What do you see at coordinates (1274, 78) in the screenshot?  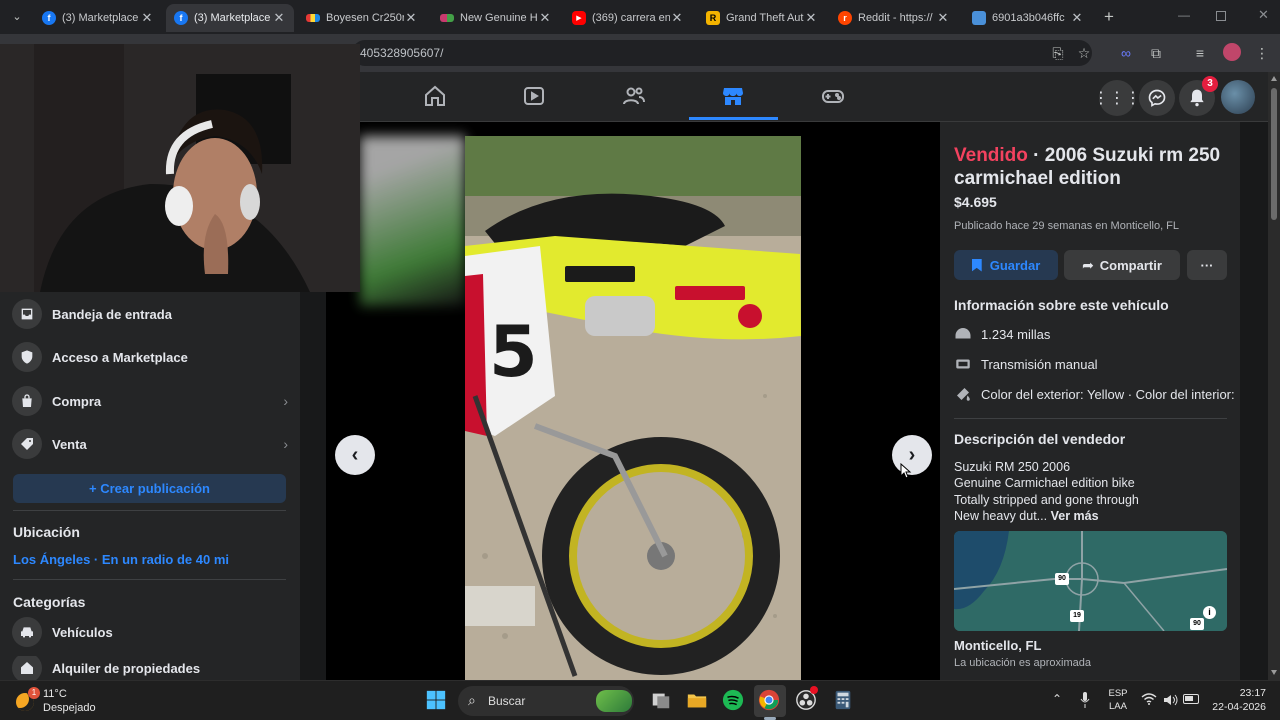 I see `scroll-up-arrow-icon` at bounding box center [1274, 78].